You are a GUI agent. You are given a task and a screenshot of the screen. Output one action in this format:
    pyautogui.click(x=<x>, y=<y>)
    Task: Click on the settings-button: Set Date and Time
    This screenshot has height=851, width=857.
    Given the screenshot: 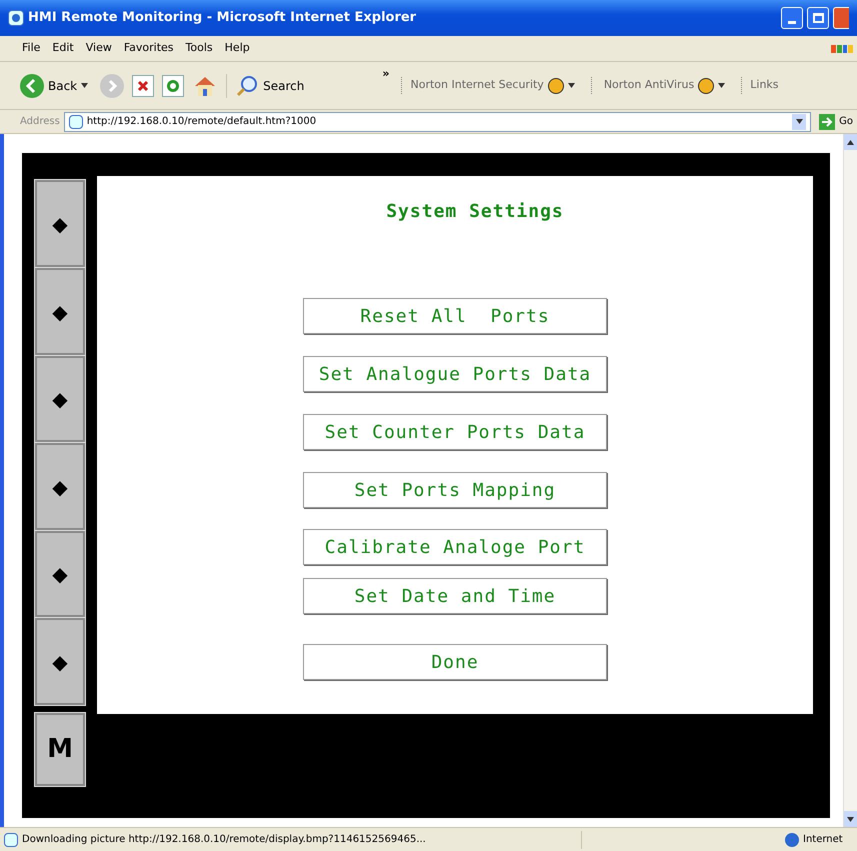 What is the action you would take?
    pyautogui.click(x=455, y=596)
    